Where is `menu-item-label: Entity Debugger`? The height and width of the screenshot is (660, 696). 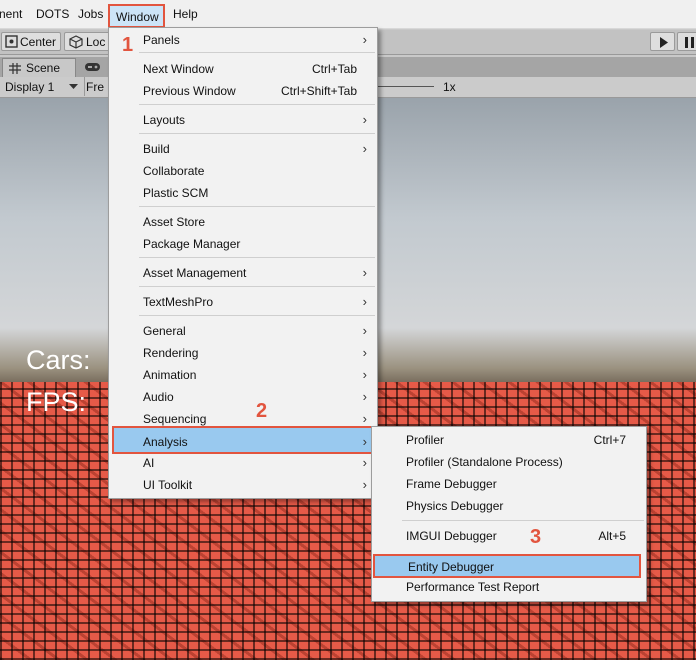 menu-item-label: Entity Debugger is located at coordinates (451, 567).